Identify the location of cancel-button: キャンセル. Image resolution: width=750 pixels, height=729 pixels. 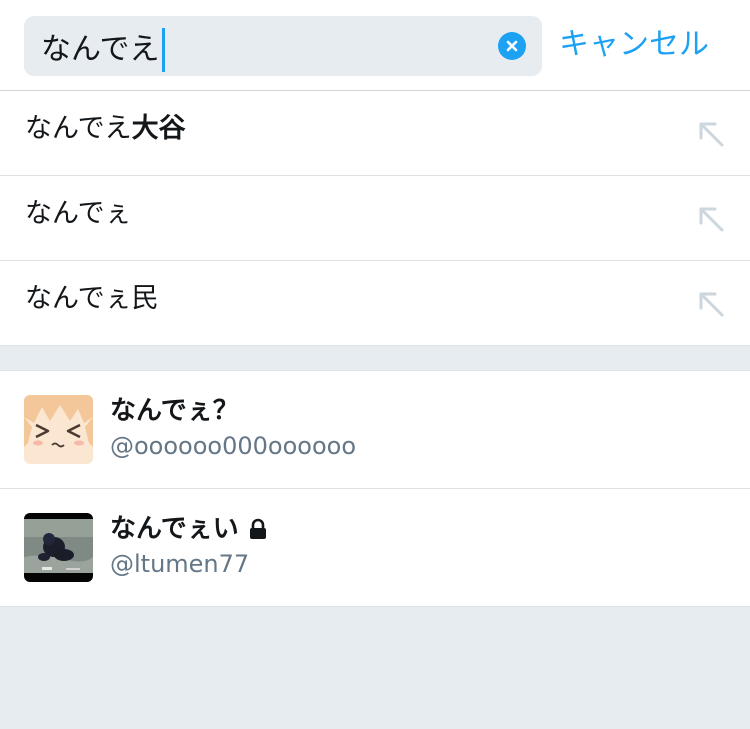
(634, 45).